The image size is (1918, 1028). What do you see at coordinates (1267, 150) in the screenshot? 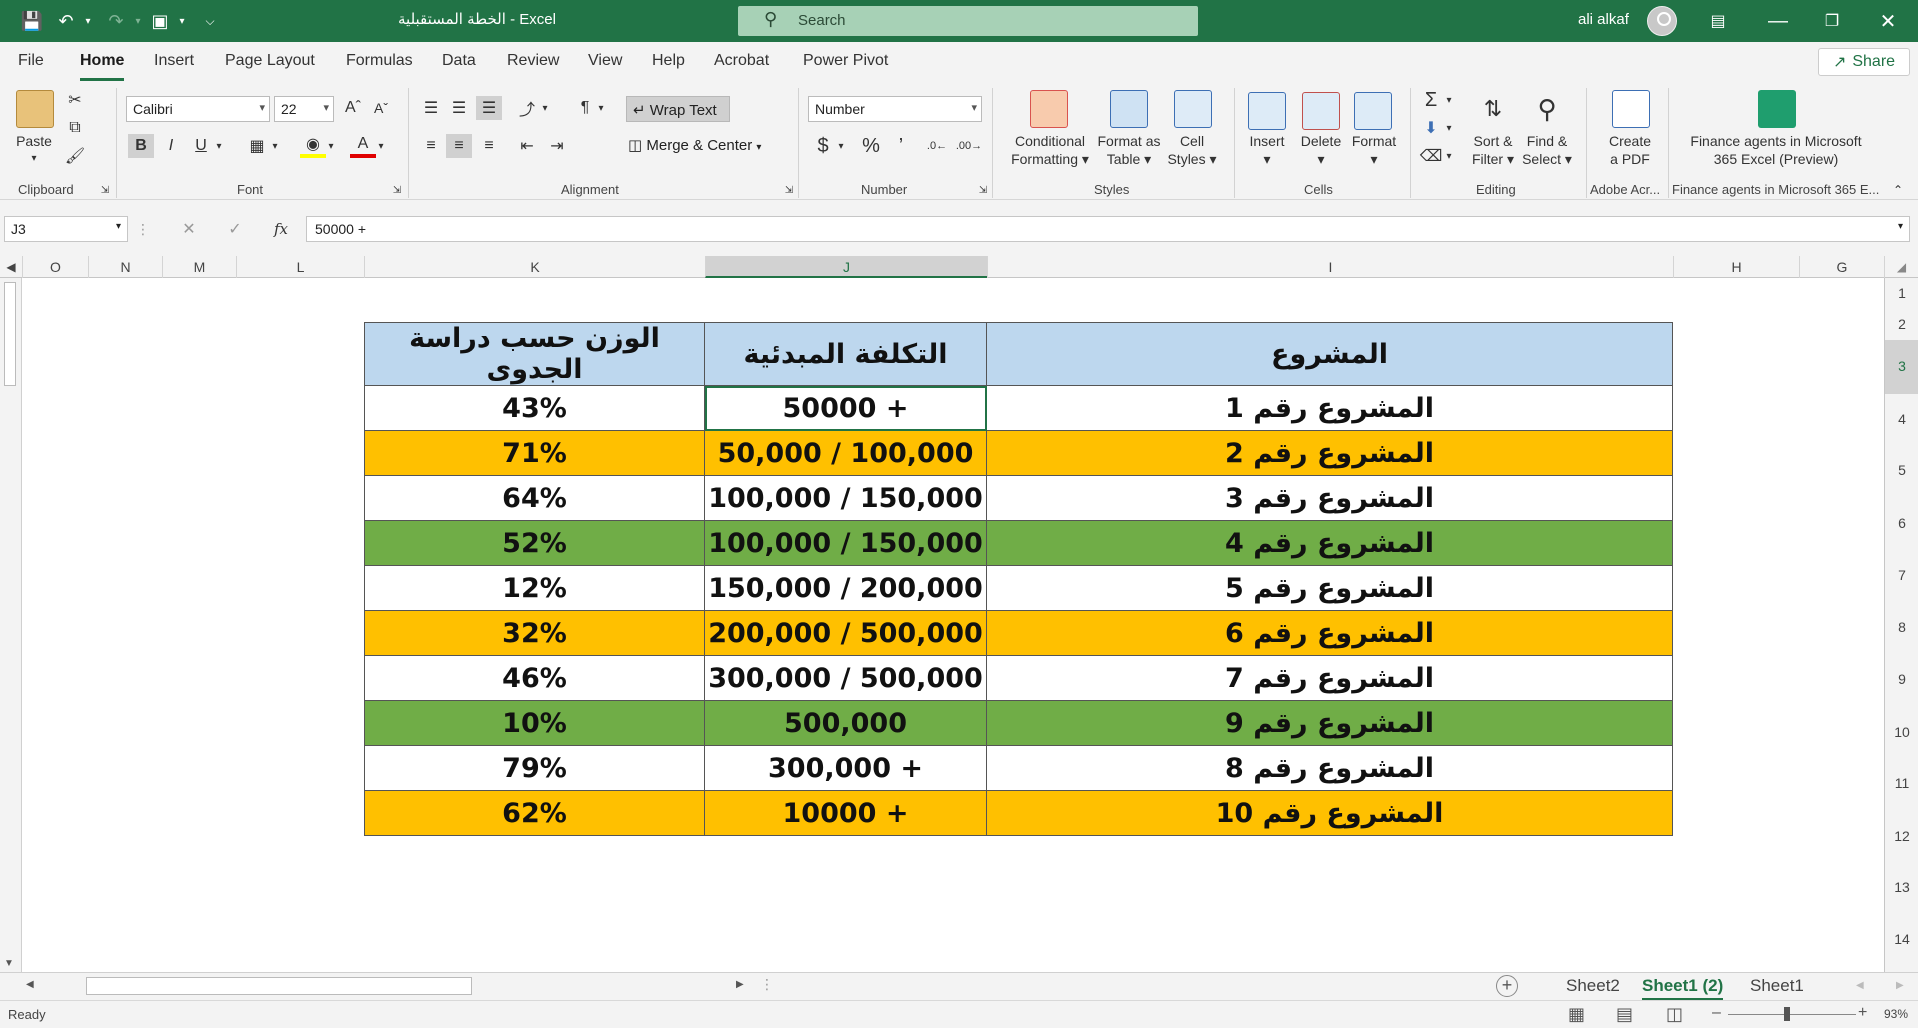
I see `insert-cells-button: Insert ▾` at bounding box center [1267, 150].